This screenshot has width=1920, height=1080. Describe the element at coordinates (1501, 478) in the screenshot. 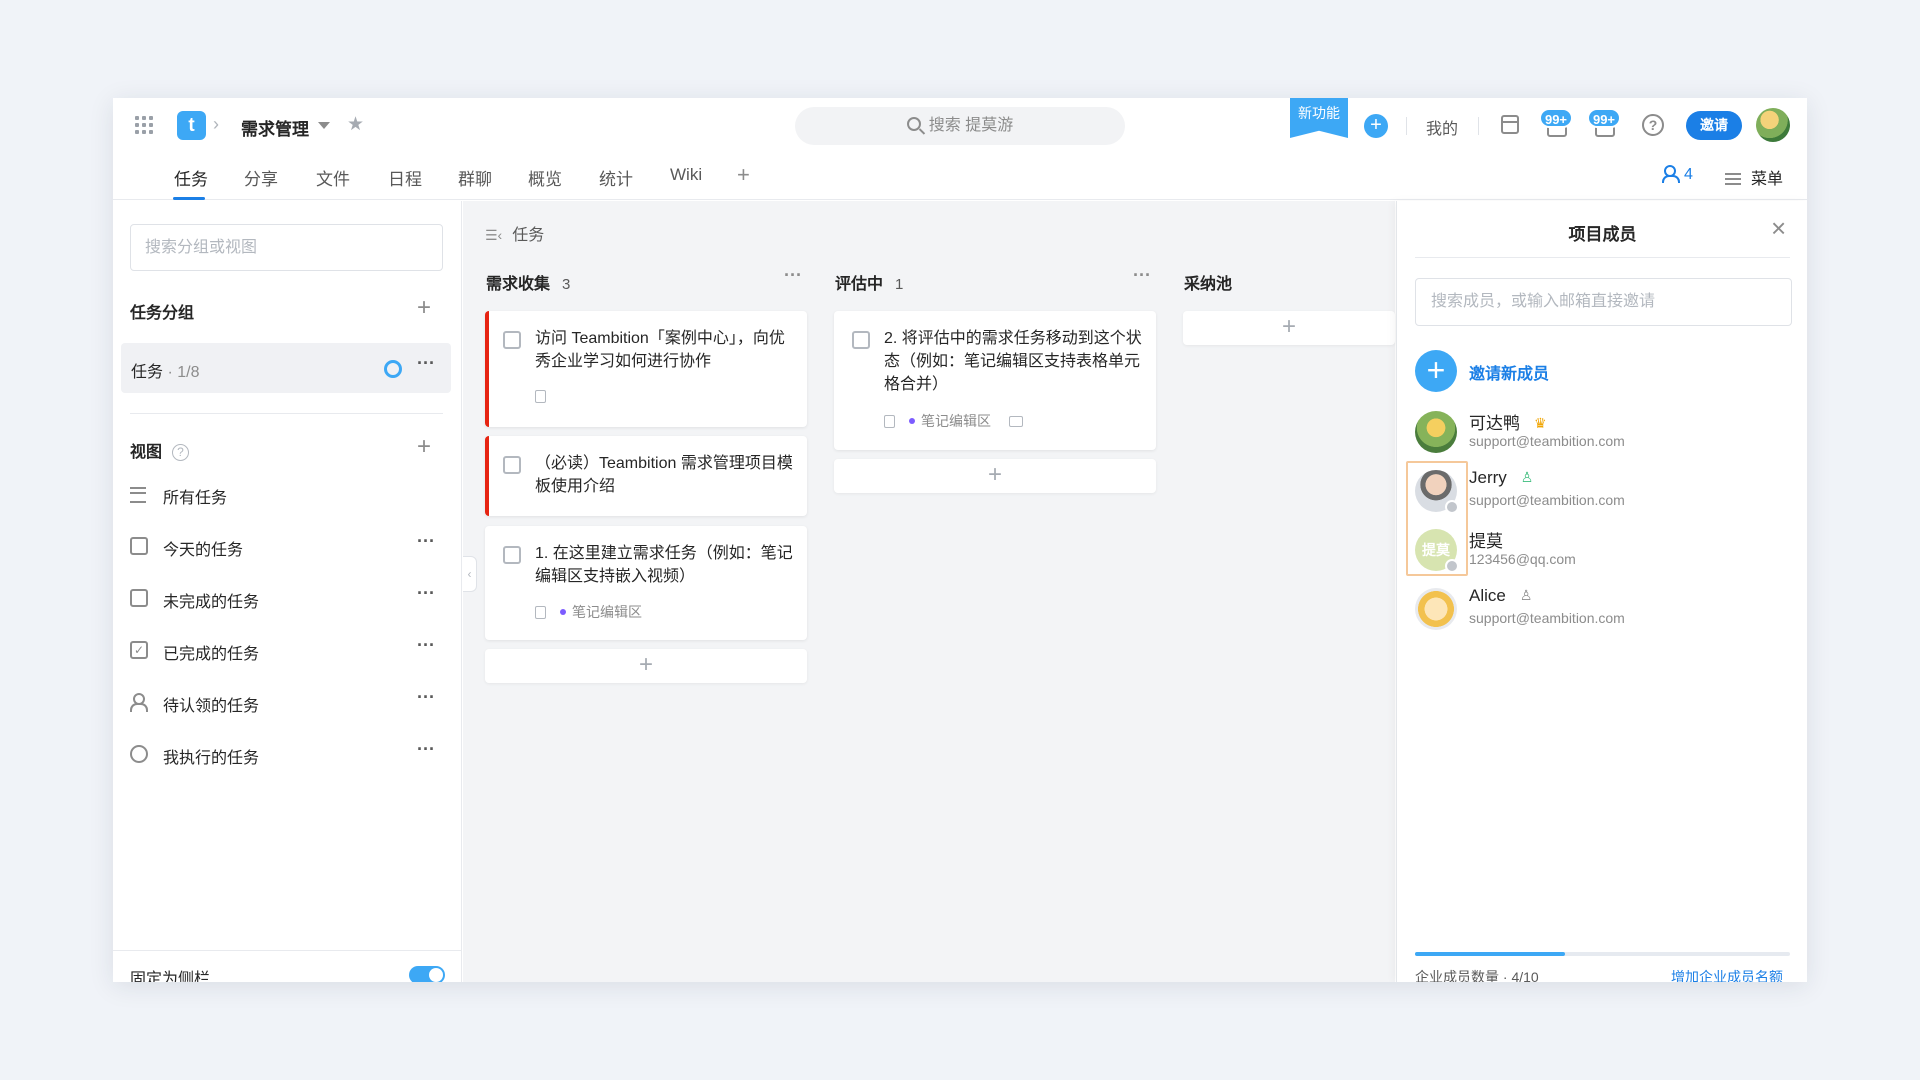

I see `member-name: Jerry ♙` at that location.